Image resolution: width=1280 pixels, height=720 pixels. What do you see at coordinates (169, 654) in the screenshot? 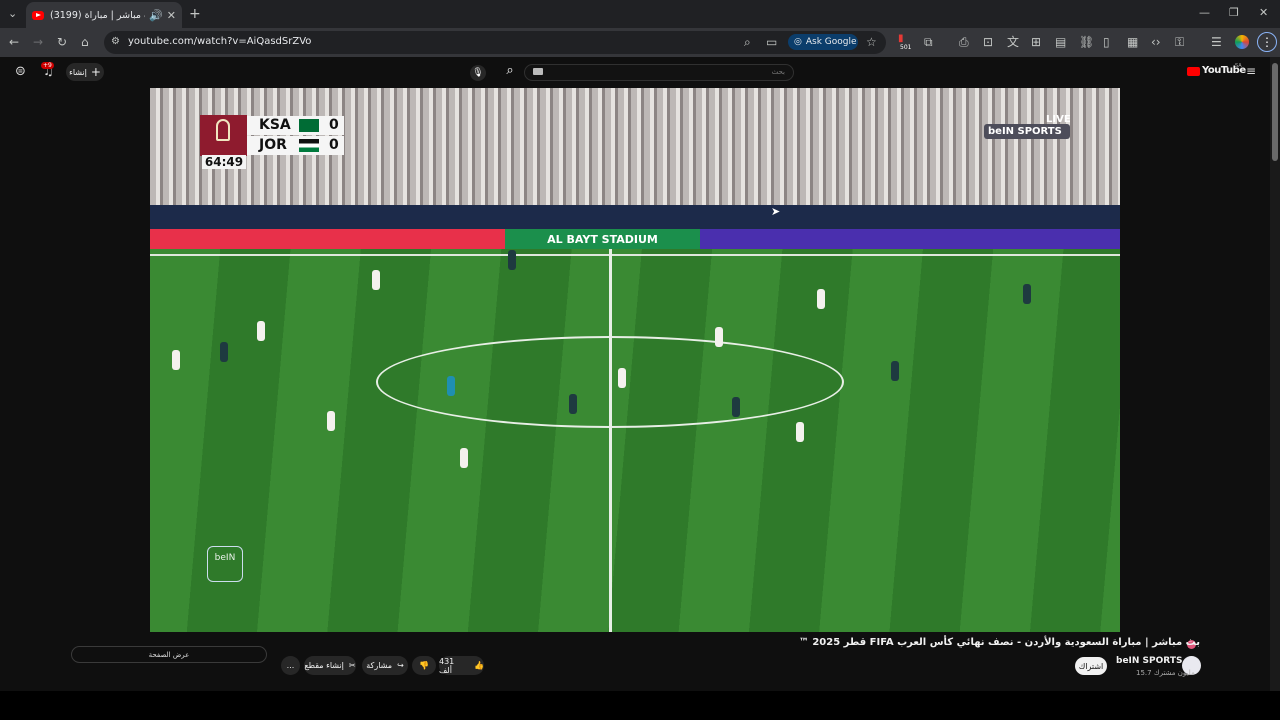
I see `show-page-button: عرض الصفحة` at bounding box center [169, 654].